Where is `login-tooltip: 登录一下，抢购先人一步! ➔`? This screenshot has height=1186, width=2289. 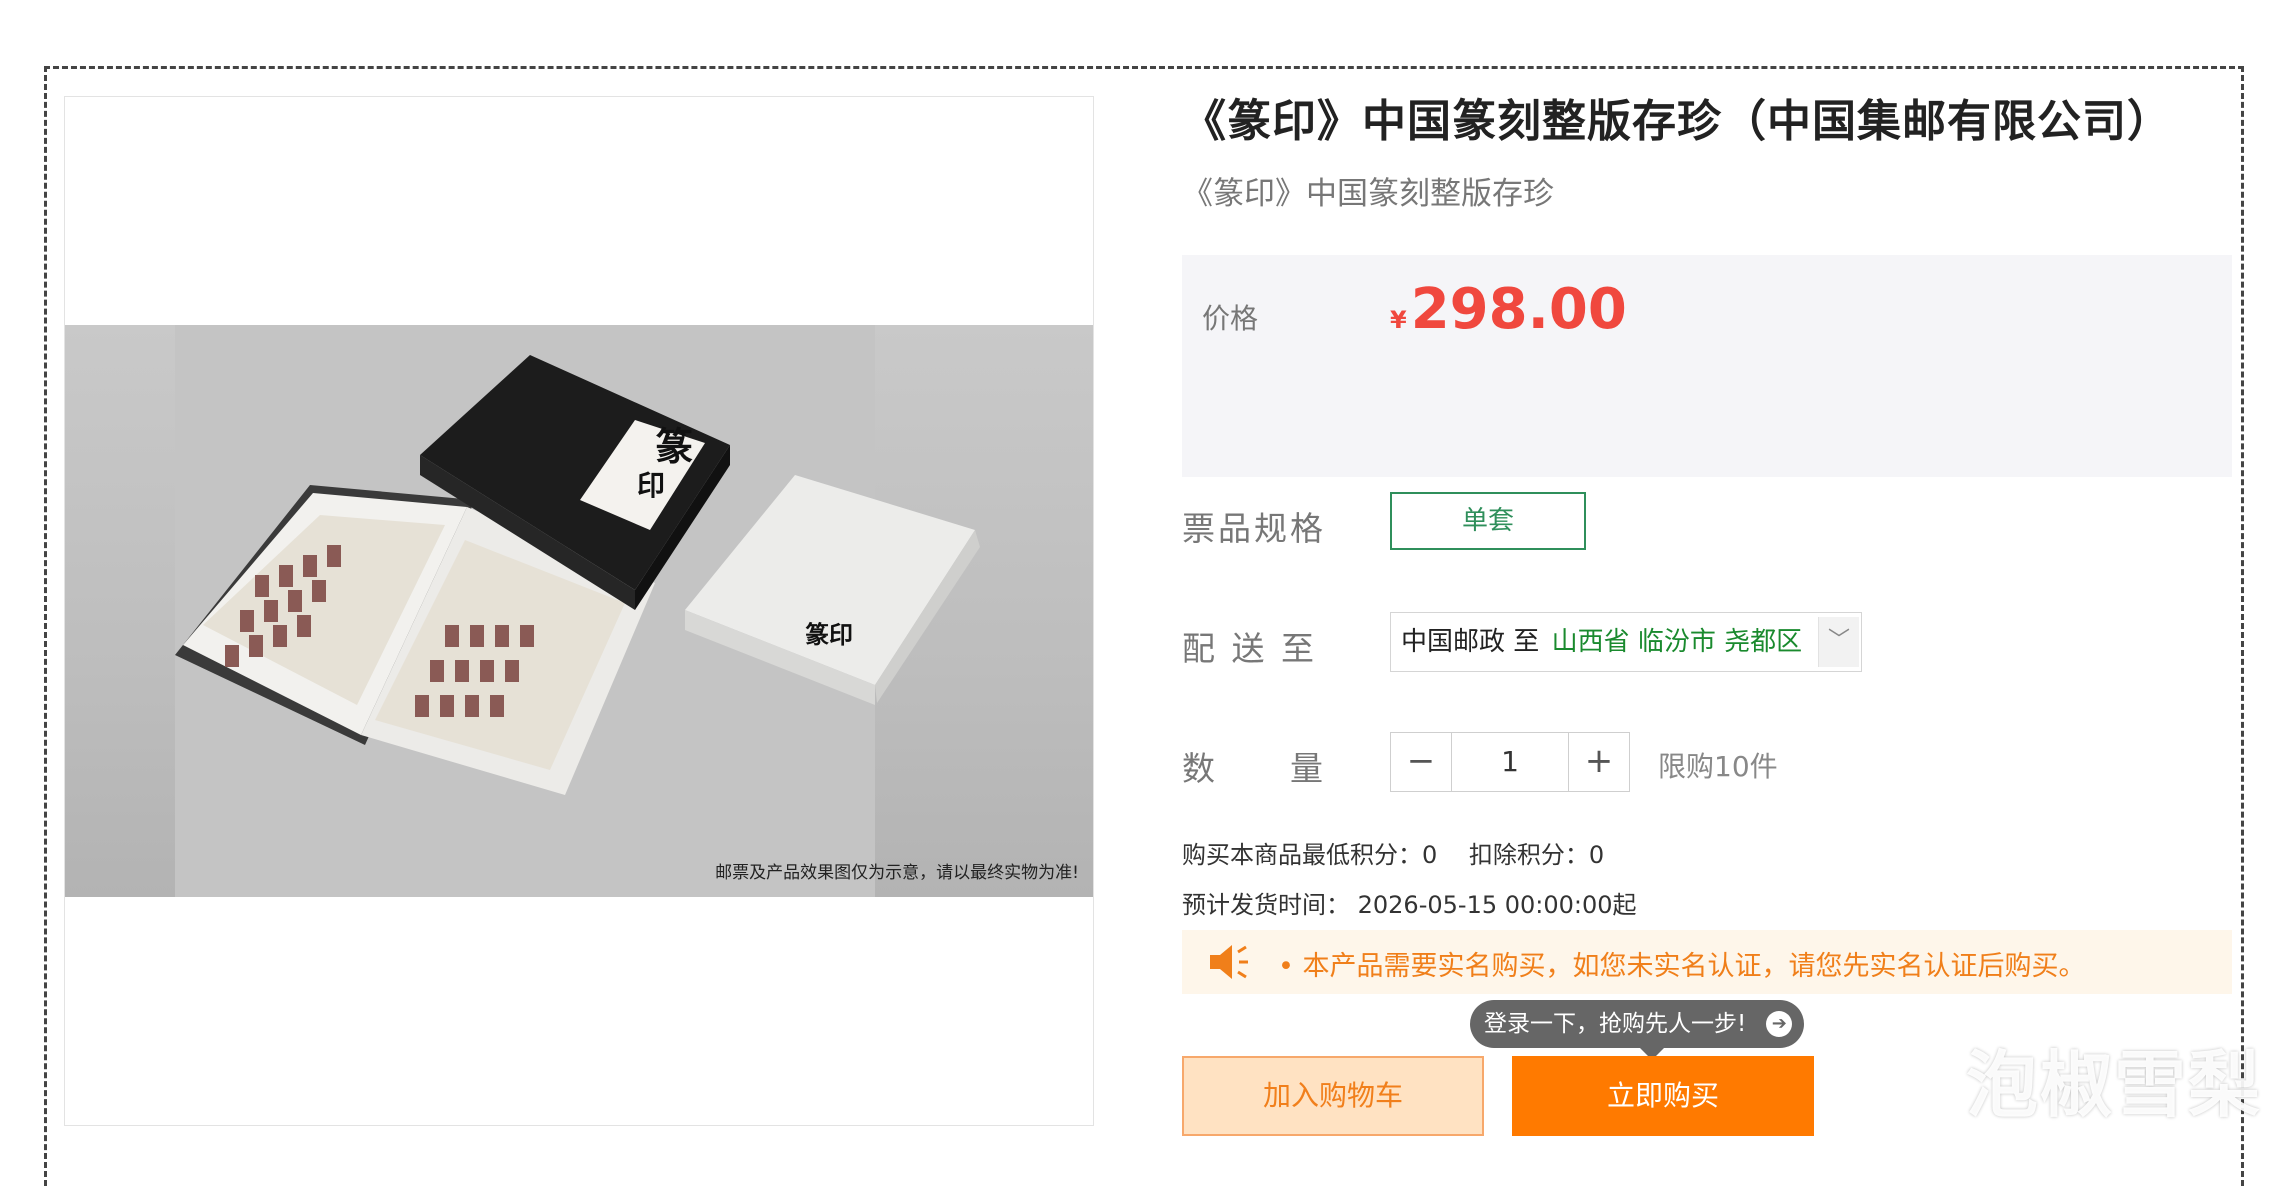 login-tooltip: 登录一下，抢购先人一步! ➔ is located at coordinates (1637, 1030).